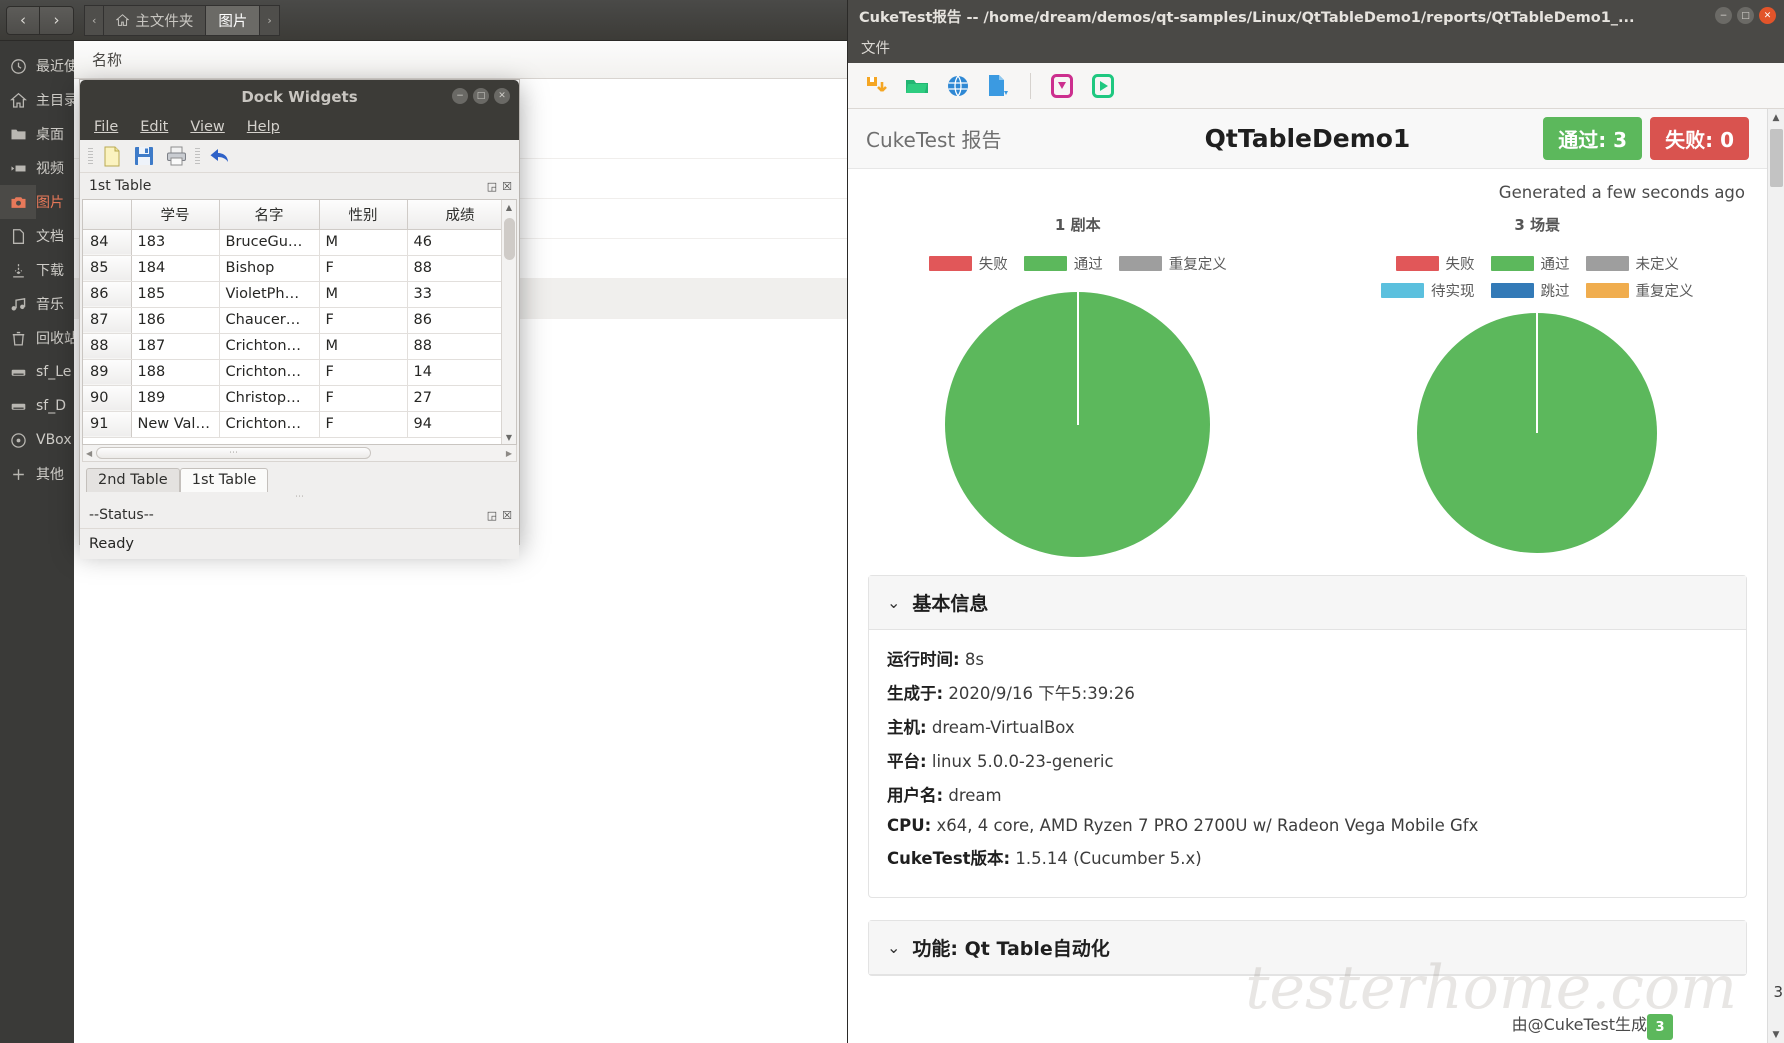  I want to click on sidebar-item-documents, so click(18, 236).